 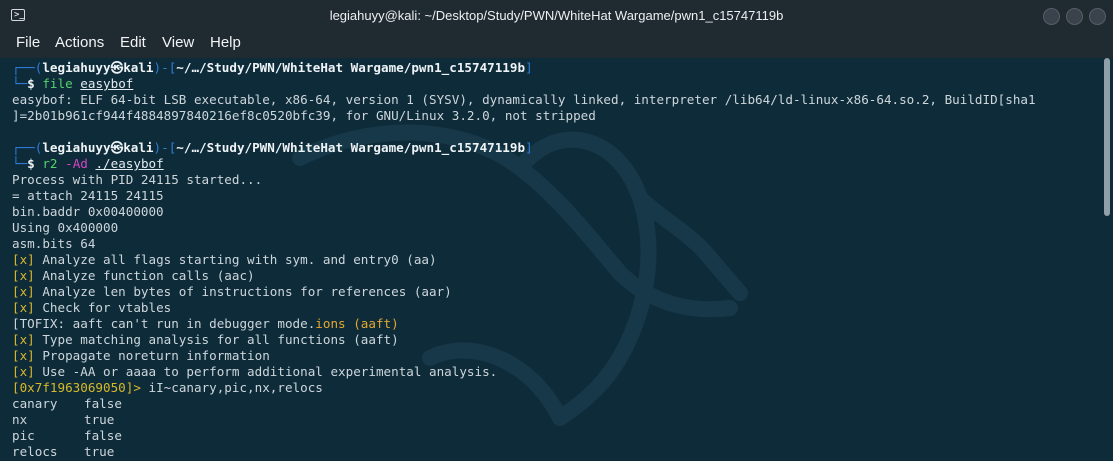 I want to click on menu-edit: Edit, so click(x=133, y=42).